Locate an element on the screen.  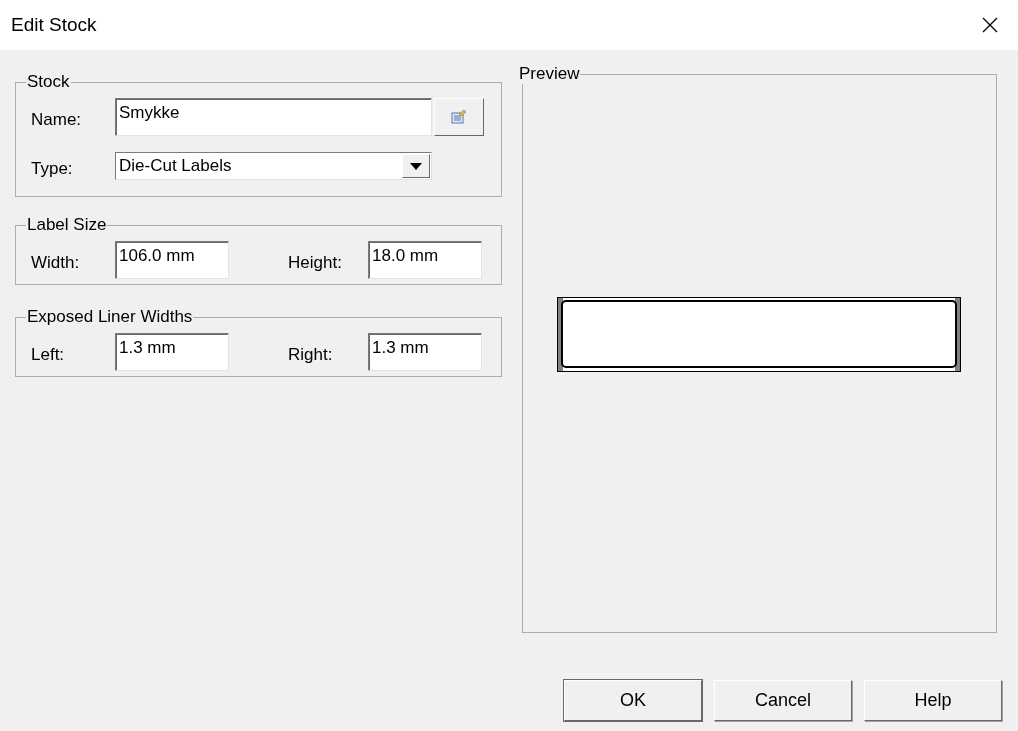
document-icon is located at coordinates (459, 117).